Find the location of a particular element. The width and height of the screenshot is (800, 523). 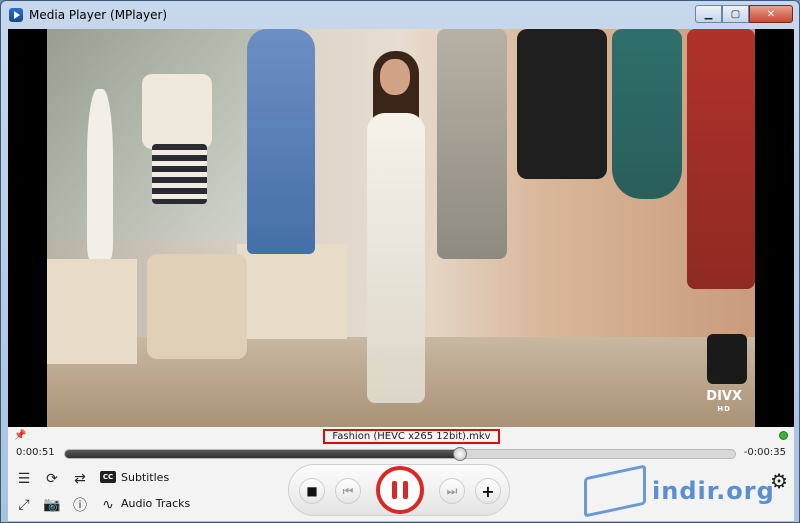

repeat-icon: ⟳ is located at coordinates (52, 479).